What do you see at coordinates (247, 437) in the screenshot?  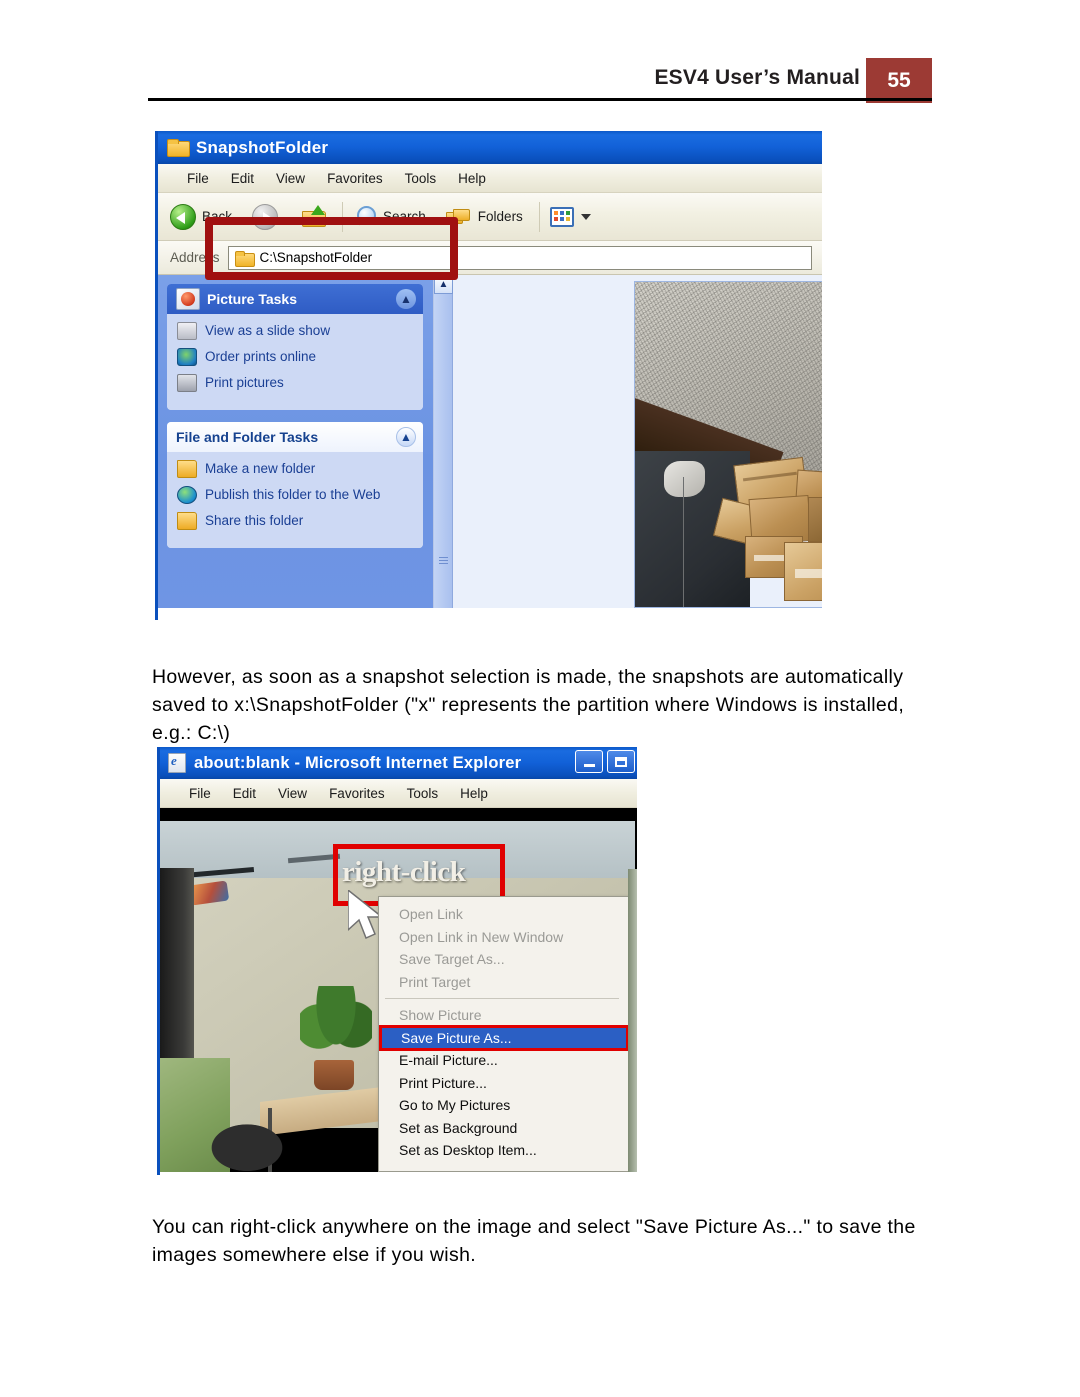 I see `file-and-folder-tasks-title: File and Folder Tasks` at bounding box center [247, 437].